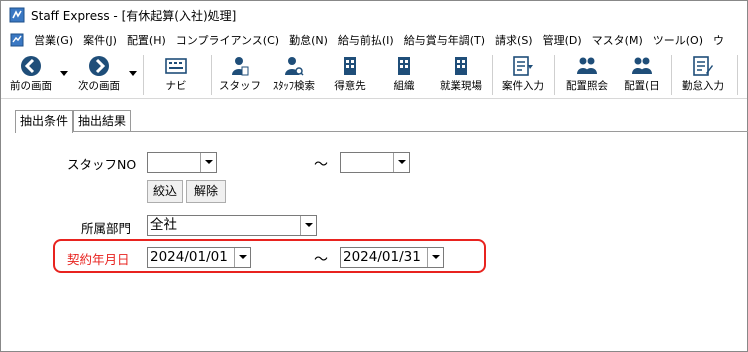  Describe the element at coordinates (182, 162) in the screenshot. I see `staff-no-from-combo` at that location.